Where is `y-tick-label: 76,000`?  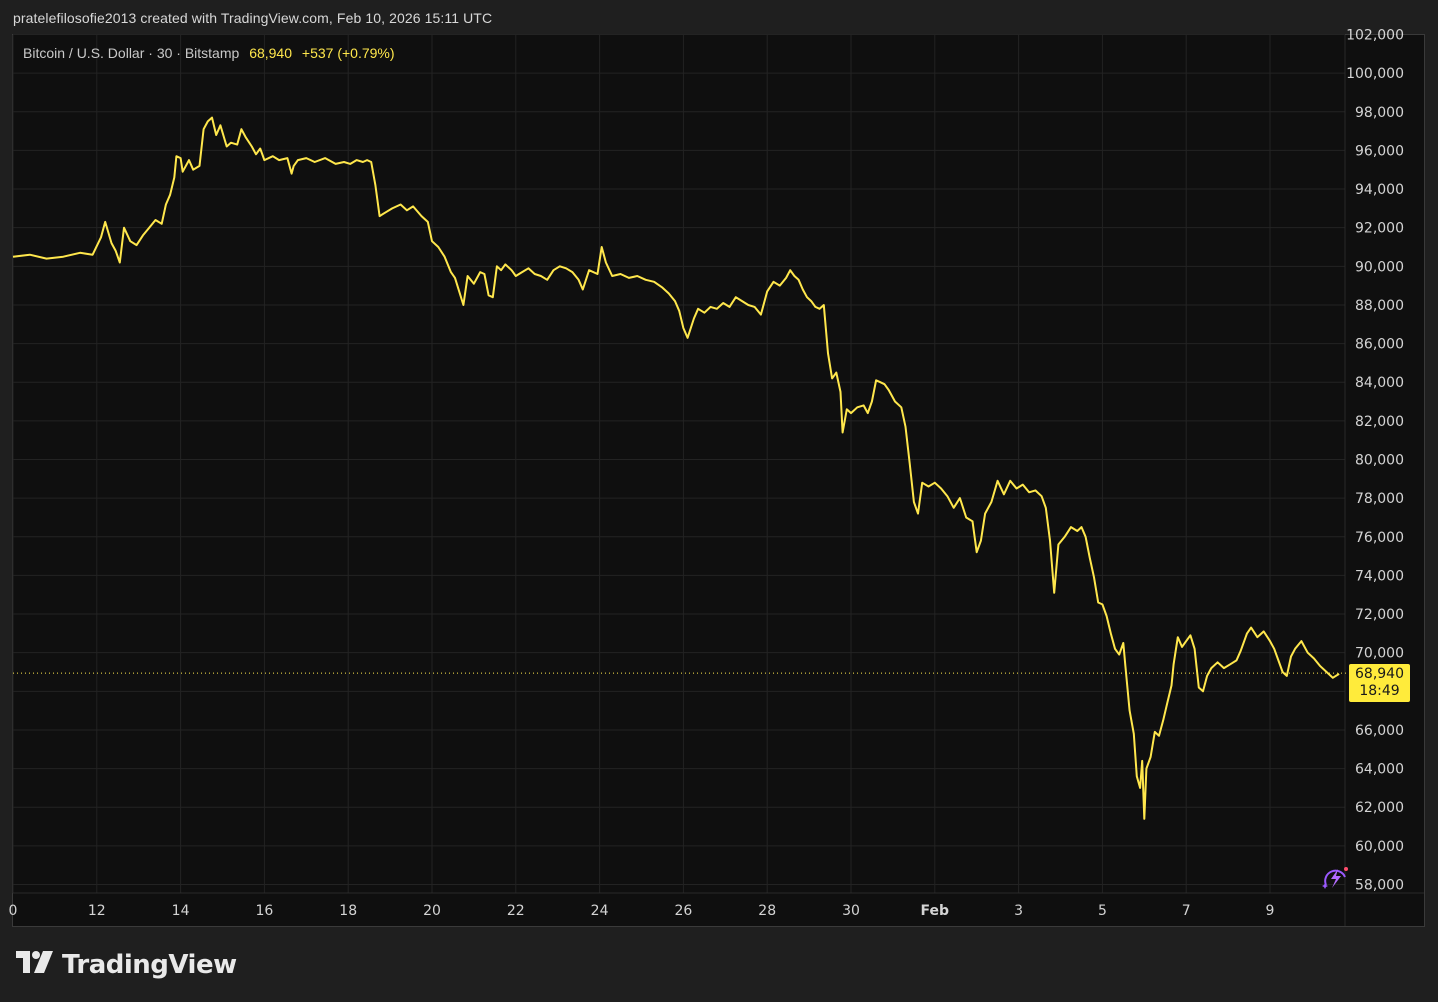 y-tick-label: 76,000 is located at coordinates (1379, 538).